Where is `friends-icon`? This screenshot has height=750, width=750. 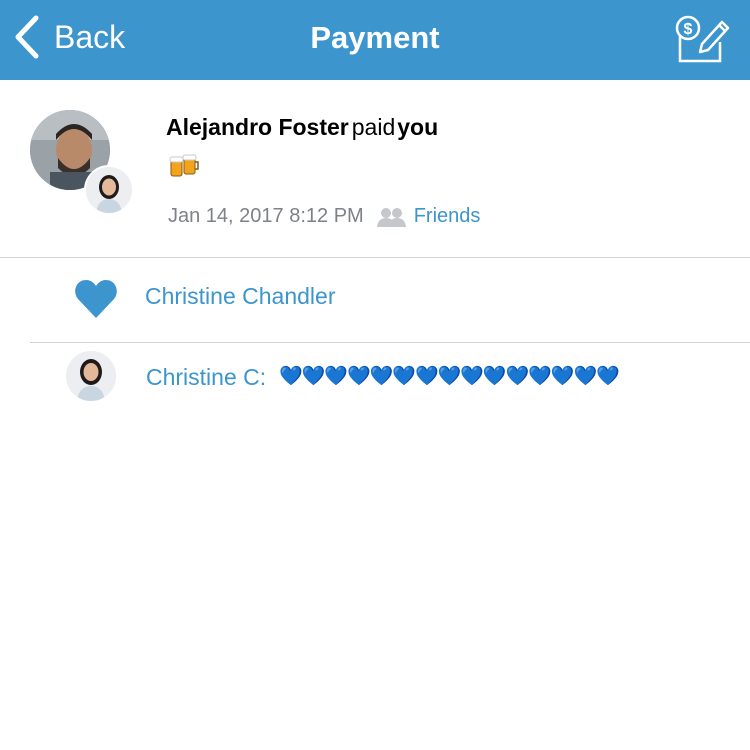 friends-icon is located at coordinates (391, 217).